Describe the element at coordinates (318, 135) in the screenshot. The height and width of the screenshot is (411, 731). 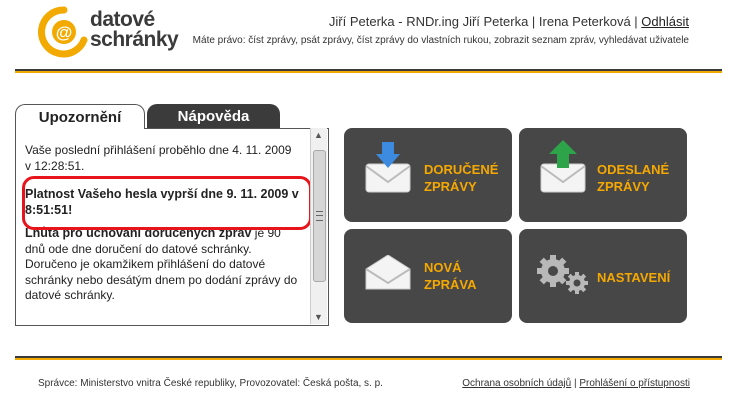
I see `scroll-up-arrow-icon: ▲` at that location.